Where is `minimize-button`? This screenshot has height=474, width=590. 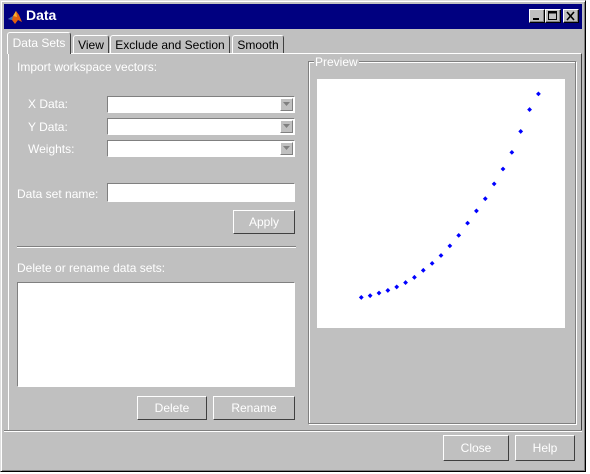 minimize-button is located at coordinates (537, 16).